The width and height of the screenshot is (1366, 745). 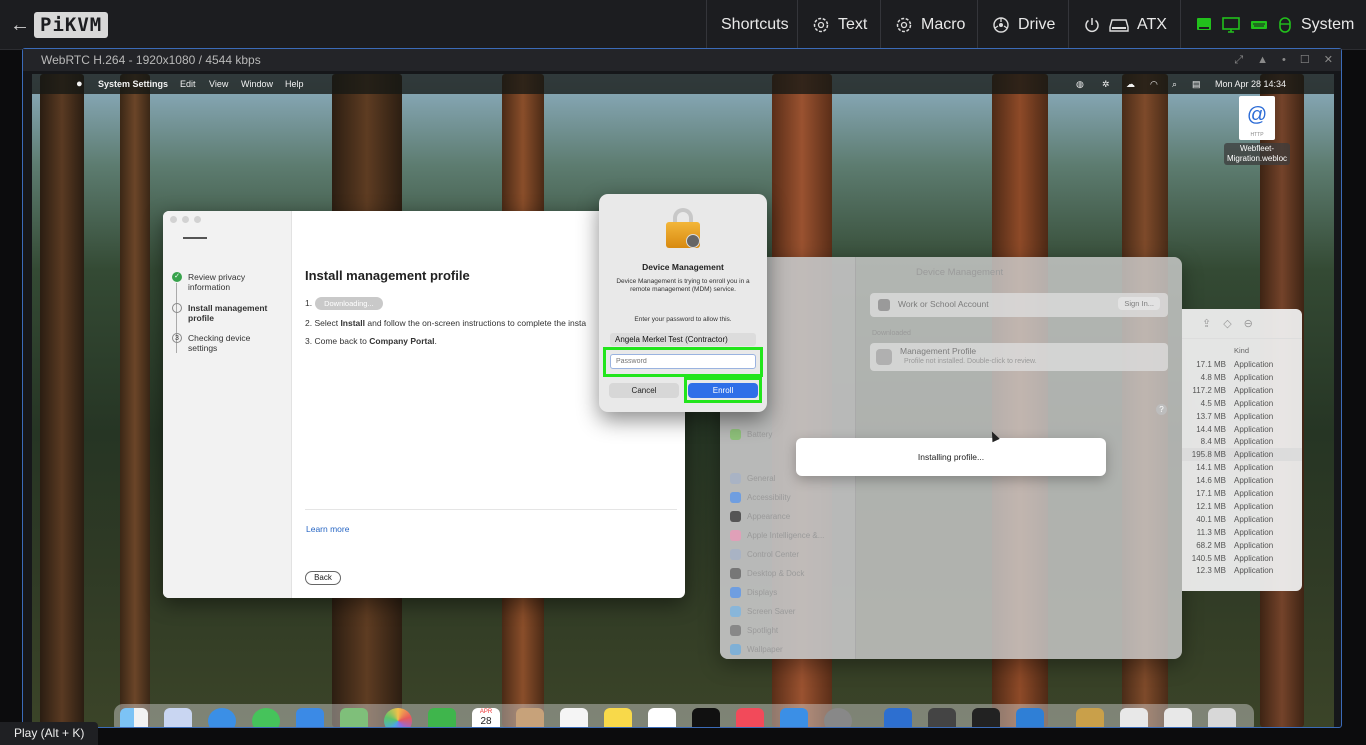 I want to click on app-store-icon, so click(x=794, y=717).